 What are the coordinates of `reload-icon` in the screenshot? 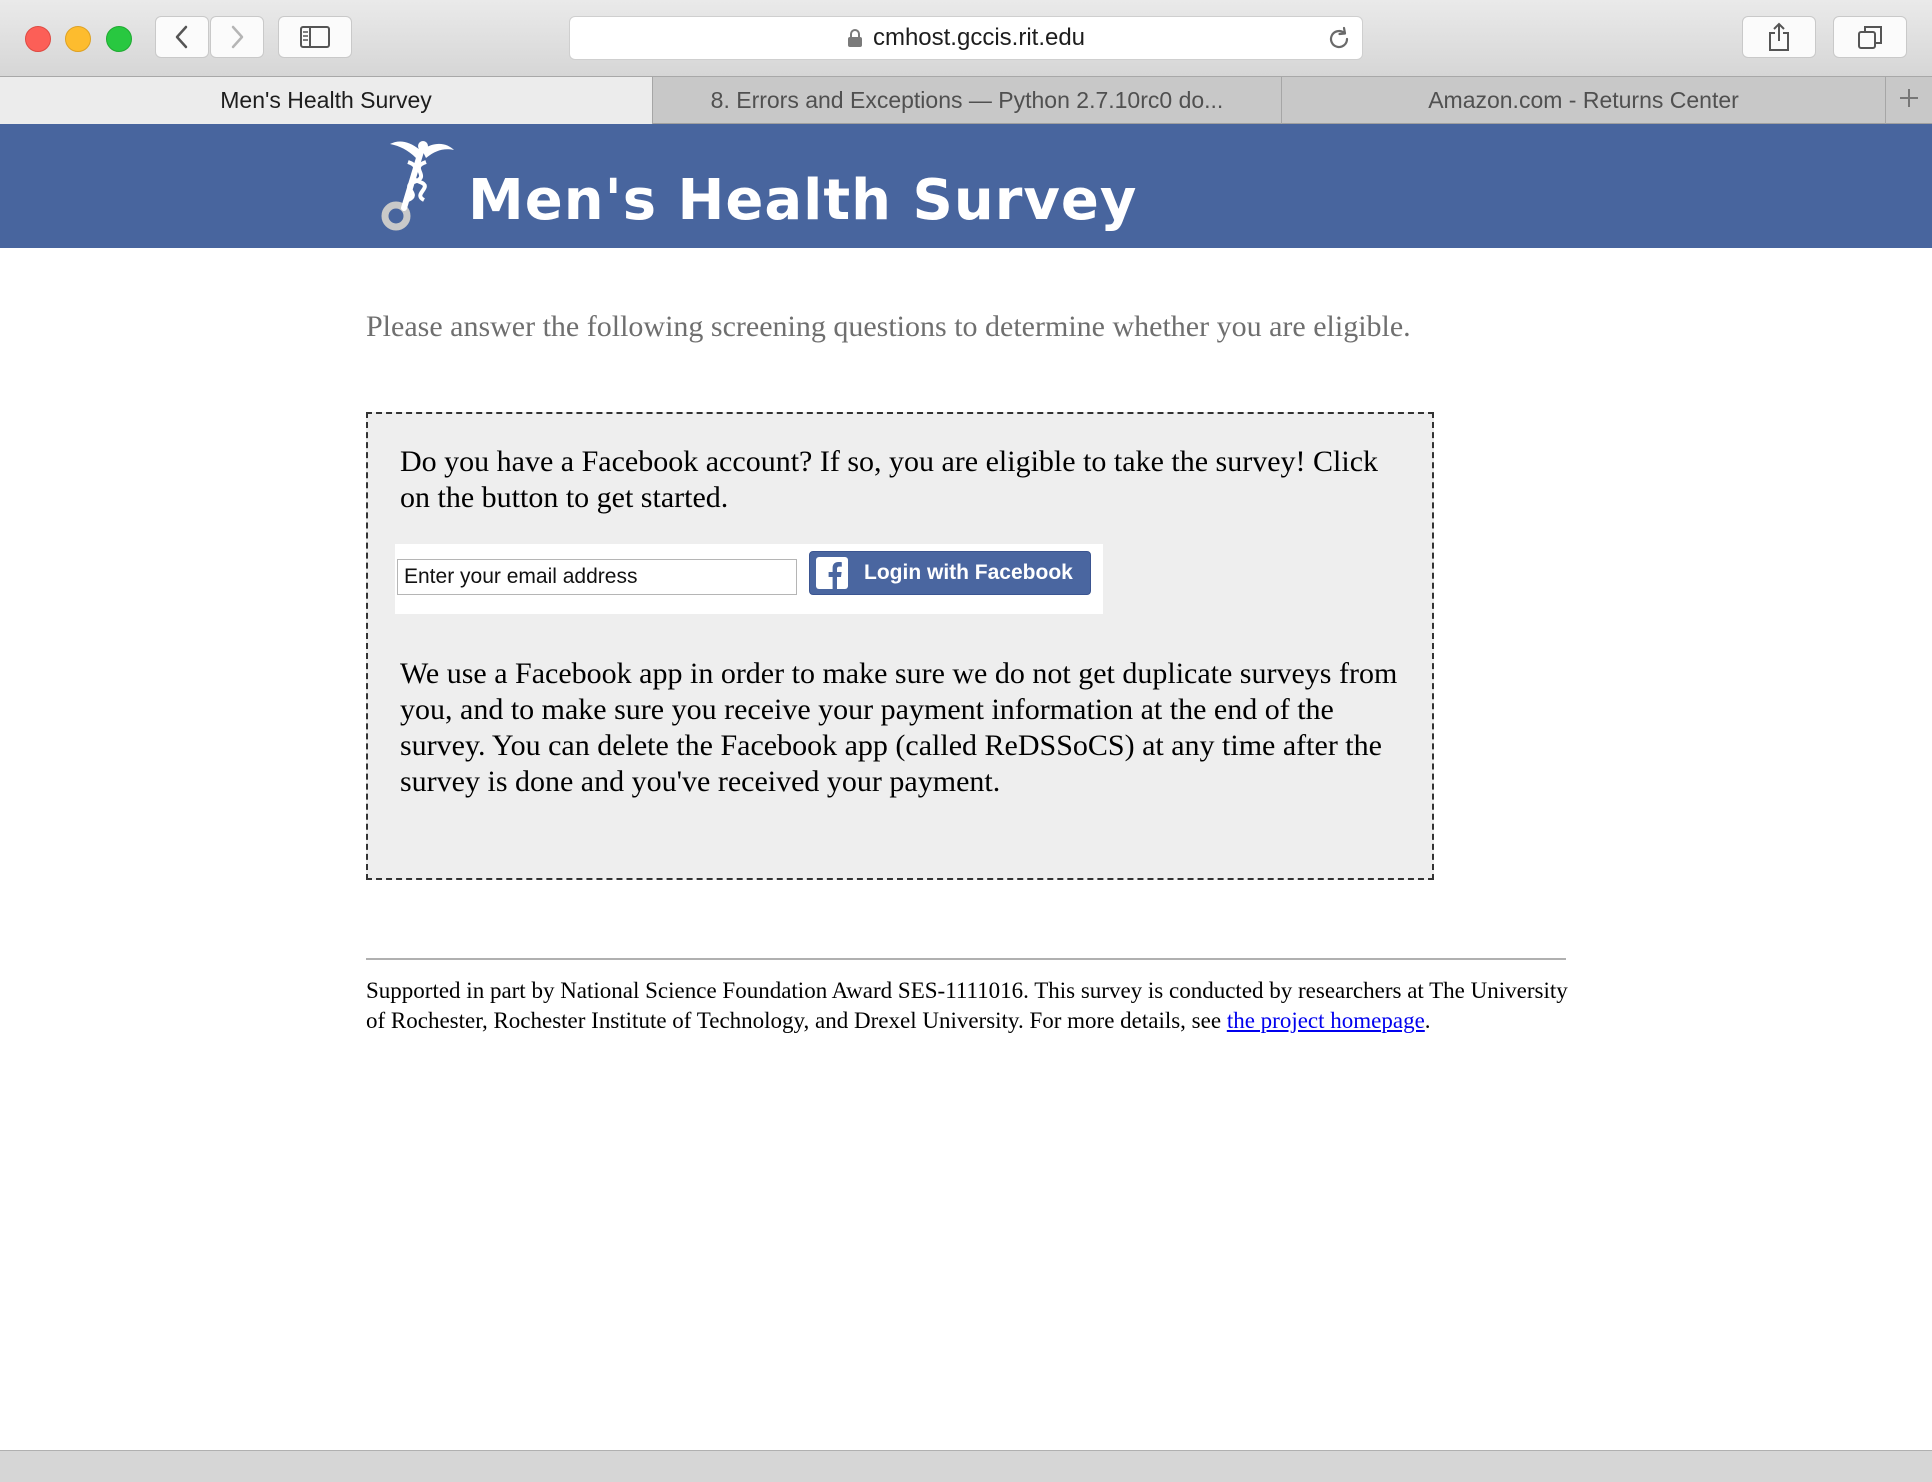 It's located at (1339, 41).